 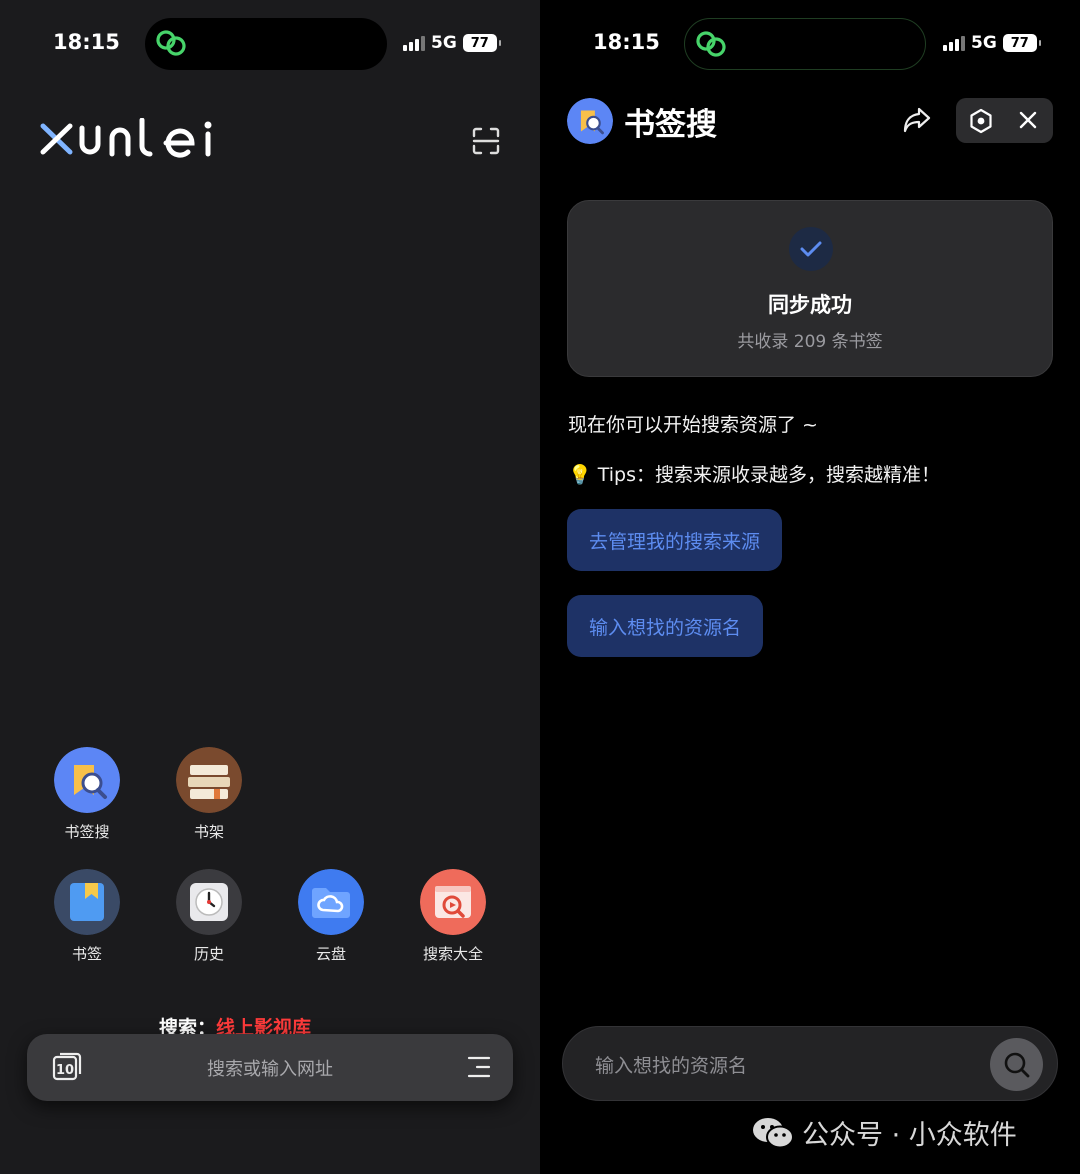 What do you see at coordinates (453, 902) in the screenshot?
I see `search-all-icon` at bounding box center [453, 902].